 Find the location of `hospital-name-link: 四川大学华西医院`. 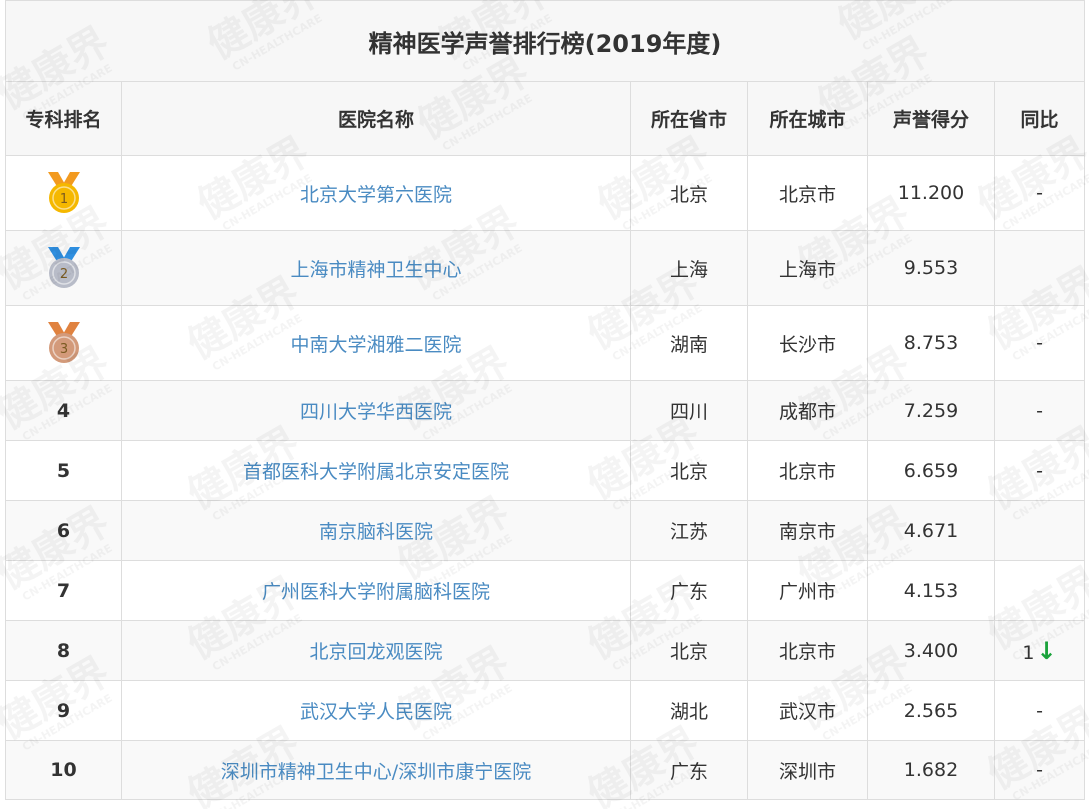

hospital-name-link: 四川大学华西医院 is located at coordinates (376, 412).